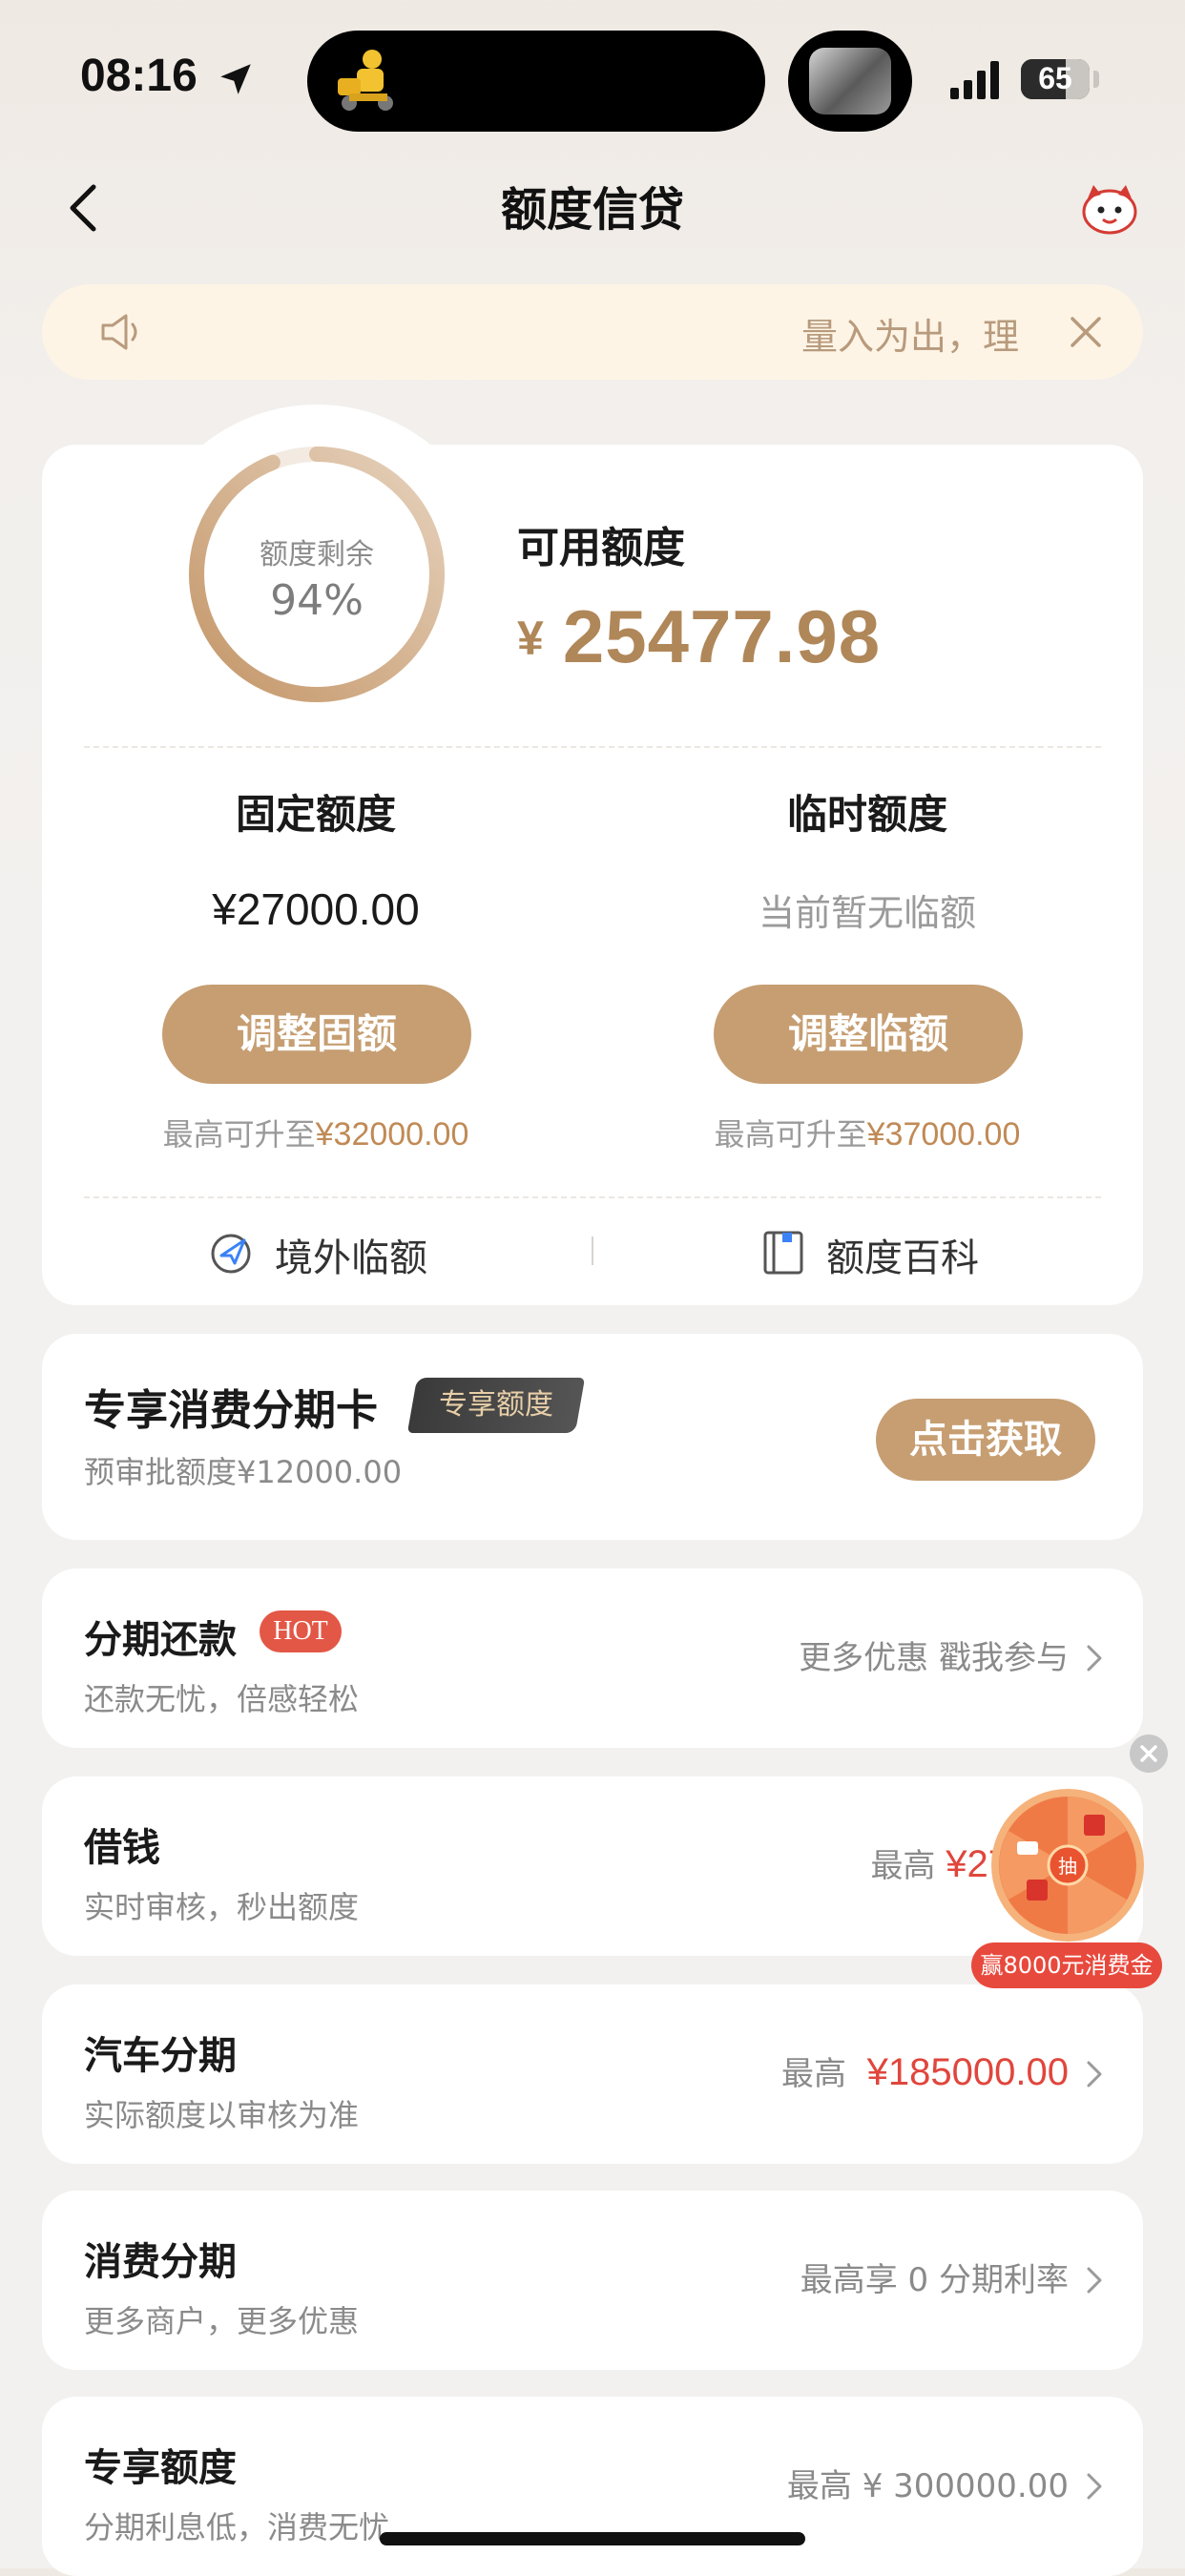 This screenshot has height=2576, width=1185. I want to click on list-item-subtitle: 分期利息低，消费无忧, so click(237, 2527).